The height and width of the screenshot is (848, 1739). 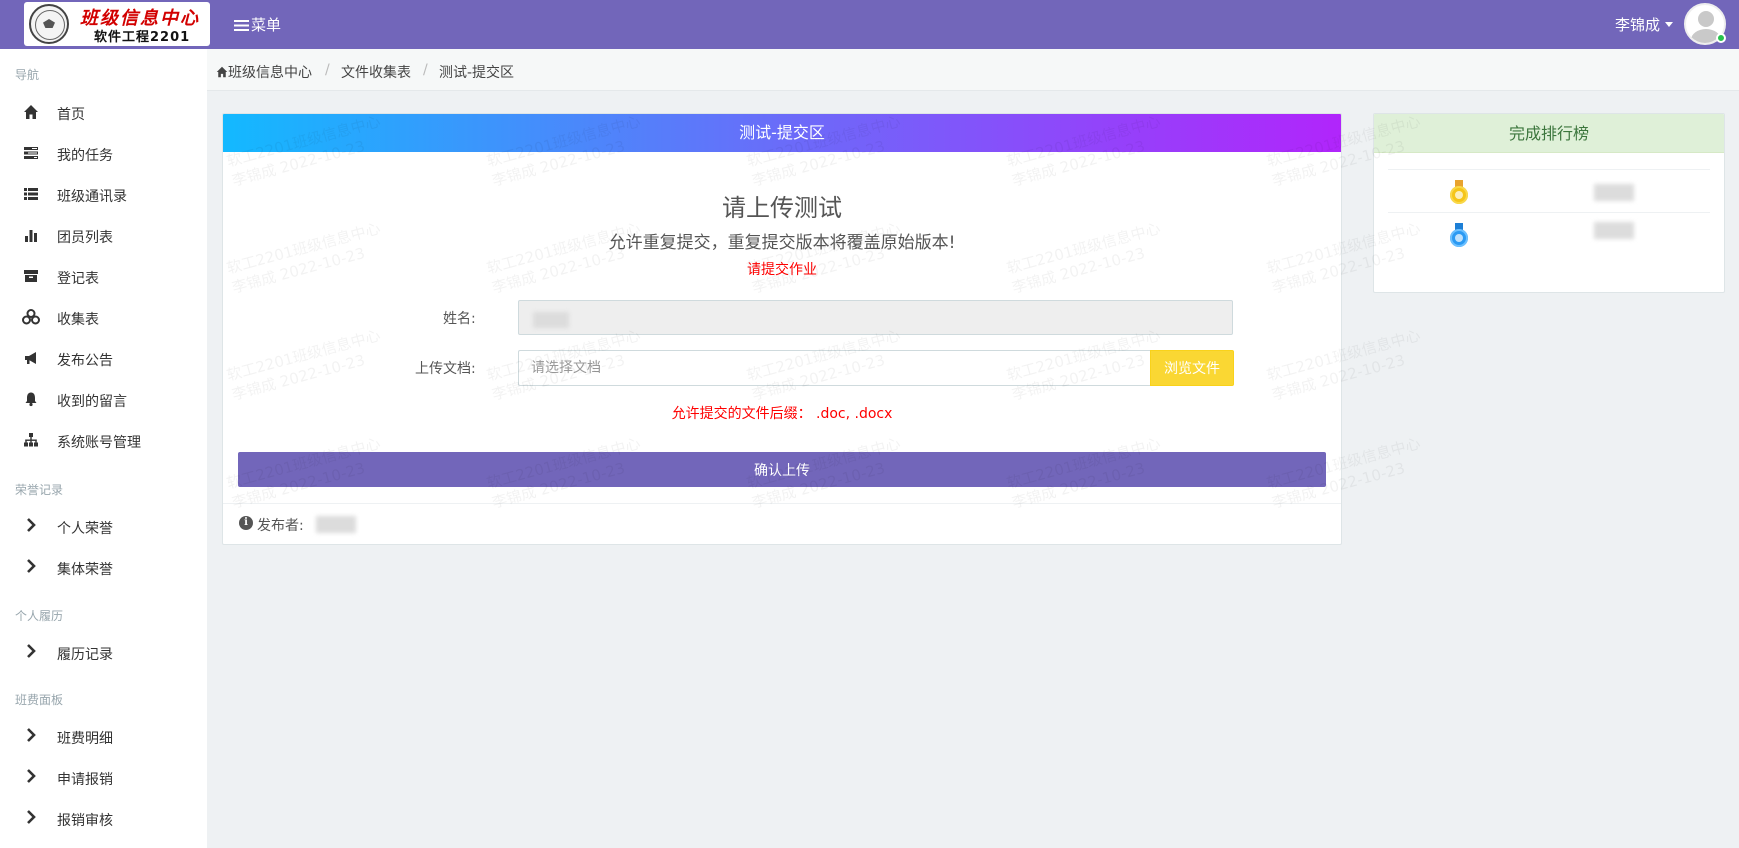 I want to click on tasks-icon, so click(x=31, y=154).